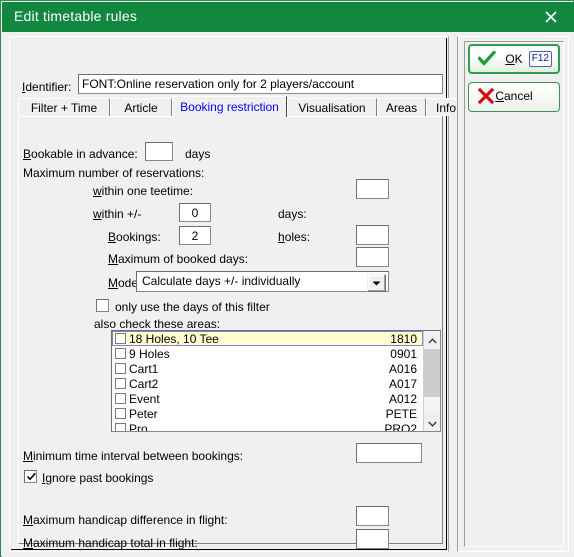 The image size is (574, 557). Describe the element at coordinates (400, 426) in the screenshot. I see `list-item-code: PRO2` at that location.